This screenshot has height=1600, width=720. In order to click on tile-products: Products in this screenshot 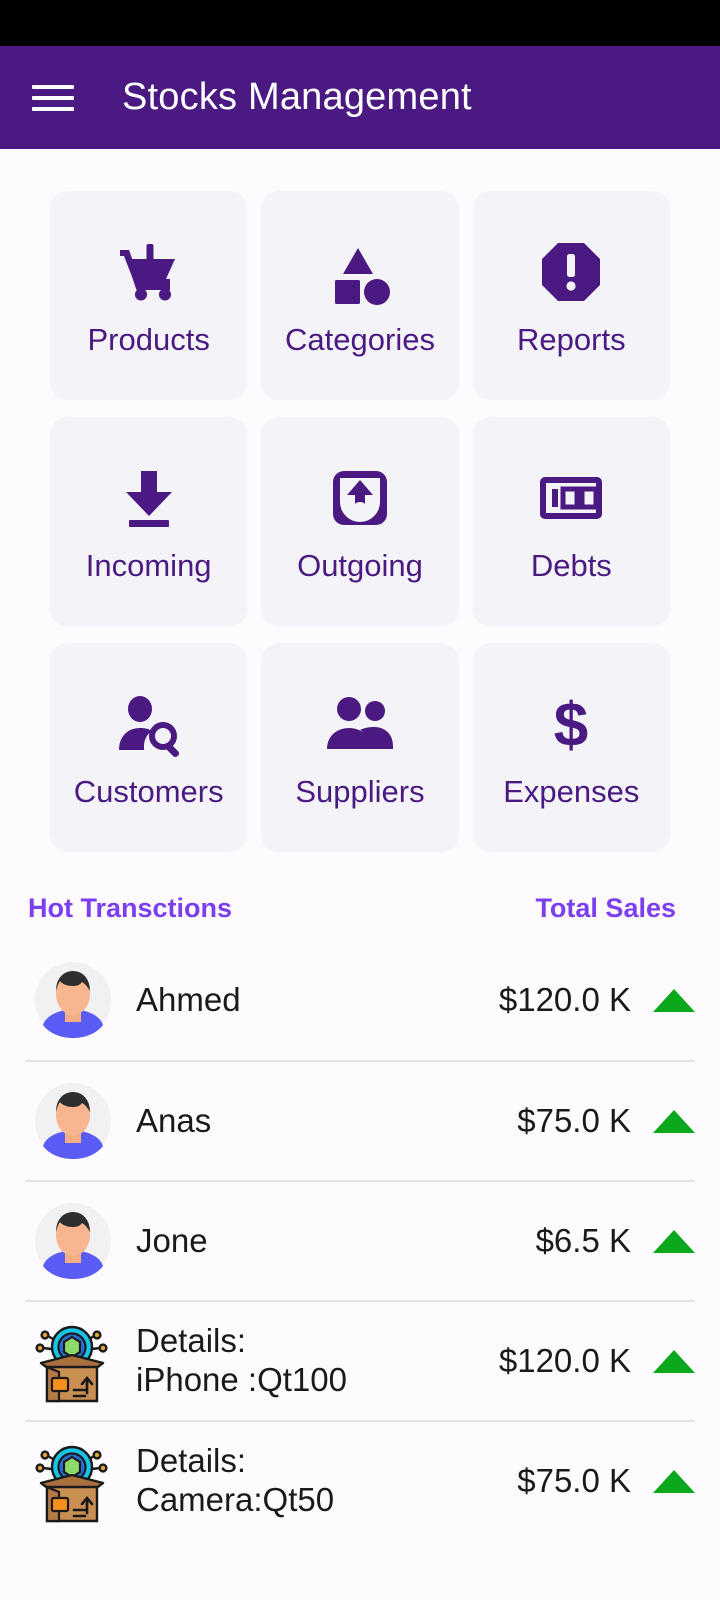, I will do `click(149, 295)`.